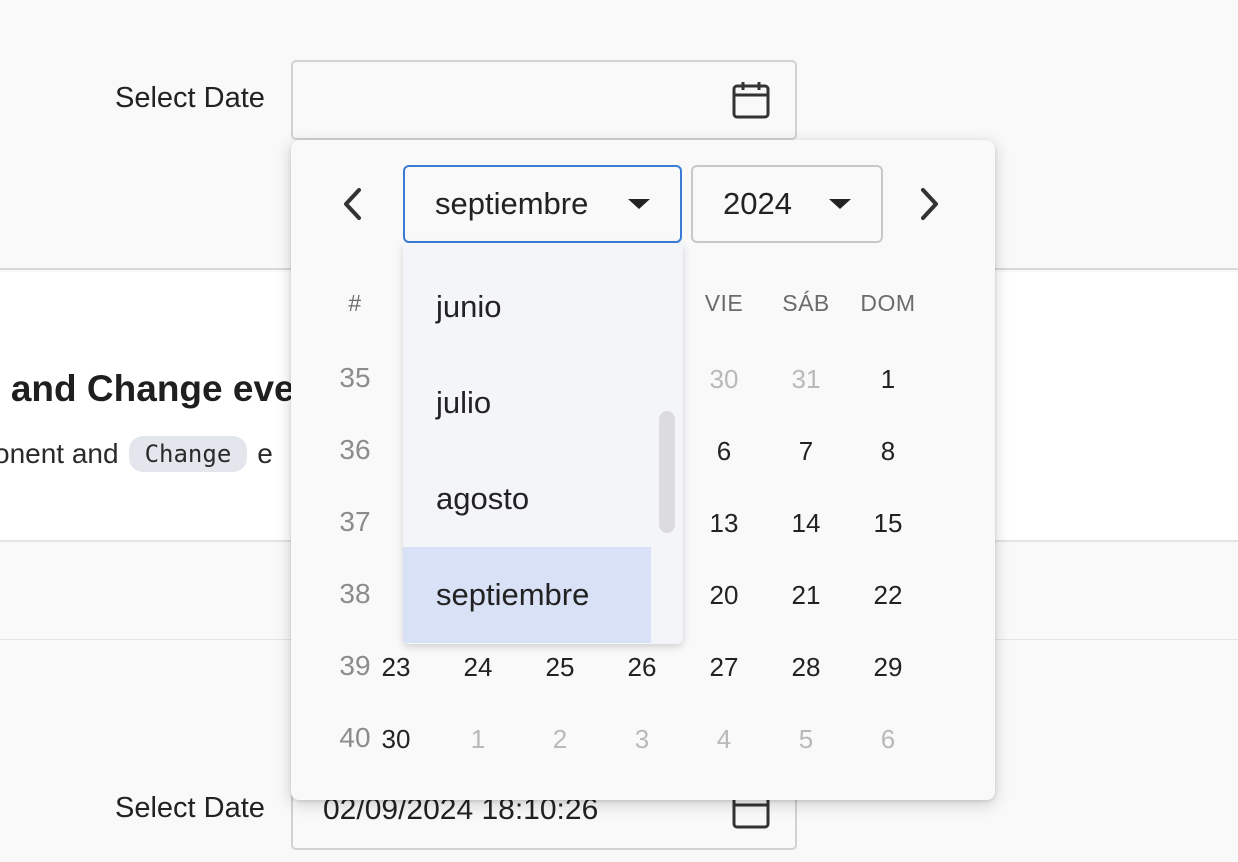 The image size is (1238, 862). I want to click on calendar-day: 28, so click(806, 667).